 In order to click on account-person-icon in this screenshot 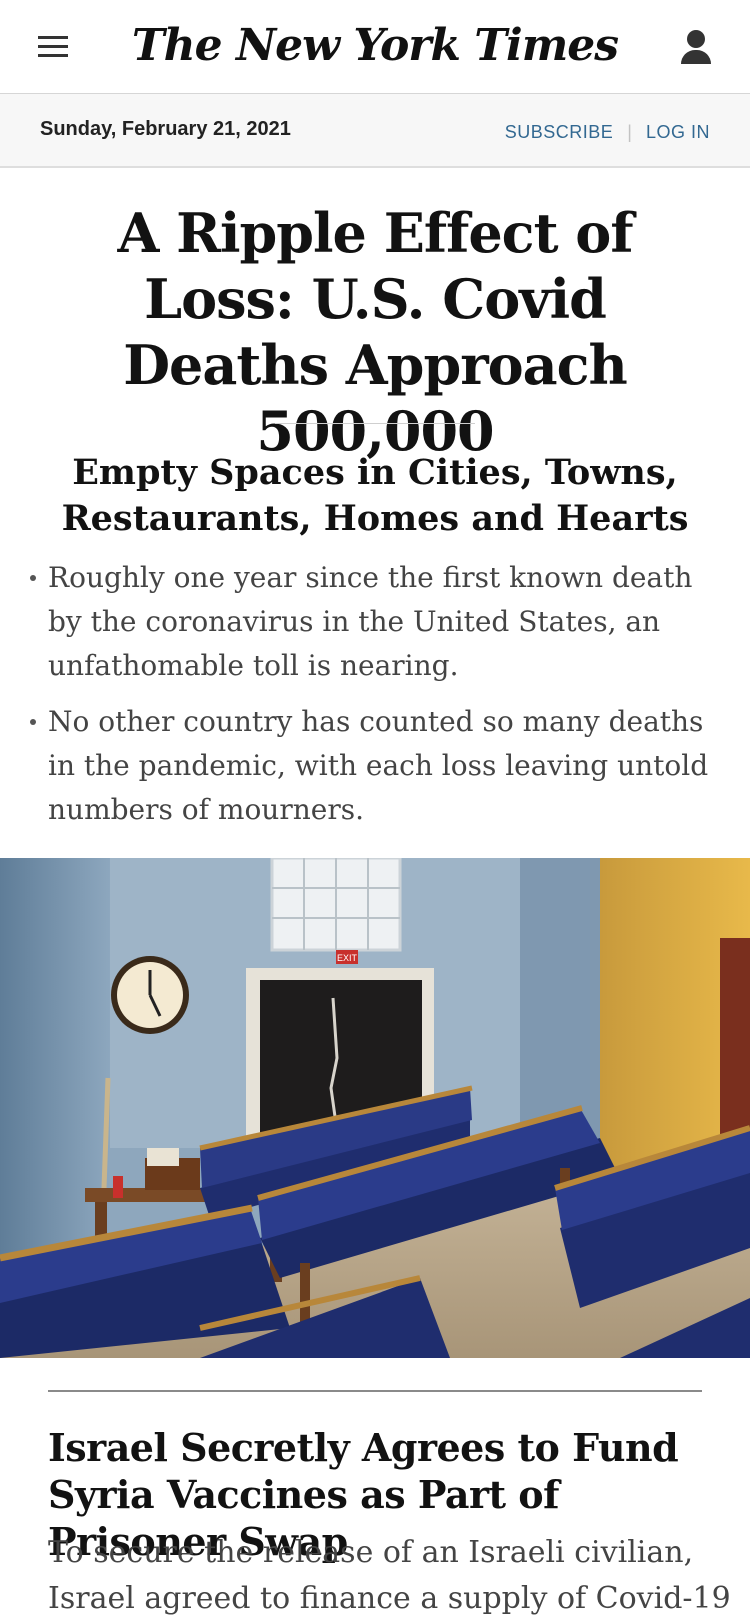, I will do `click(696, 47)`.